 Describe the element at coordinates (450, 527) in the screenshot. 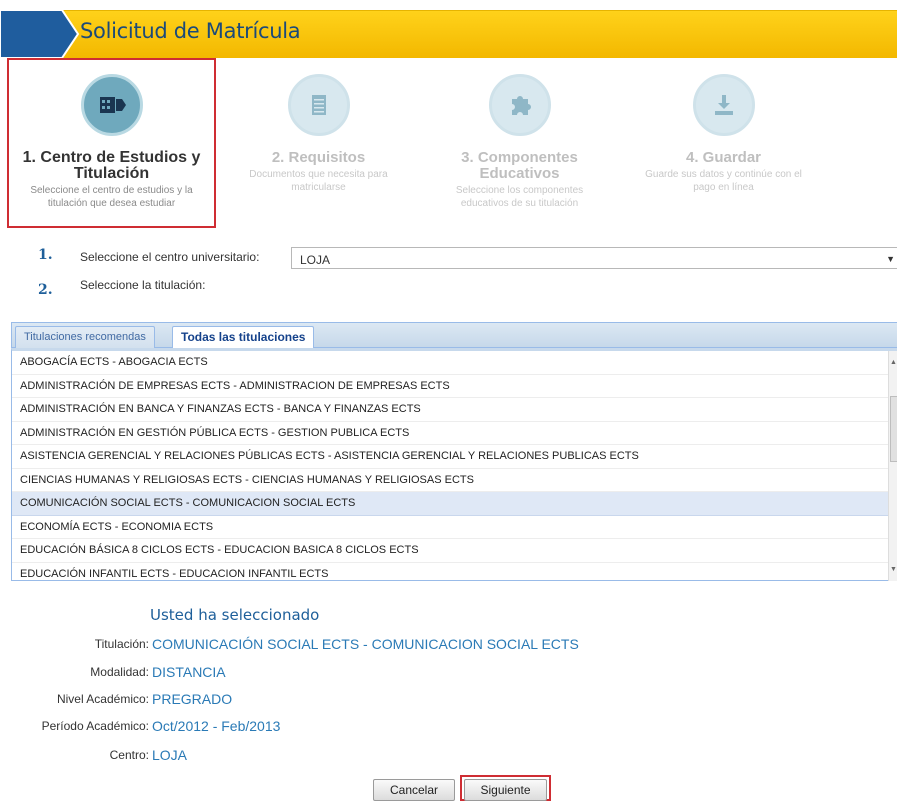

I see `list-item: ECONOMÍA ECTS - ECONOMIA ECTS` at that location.